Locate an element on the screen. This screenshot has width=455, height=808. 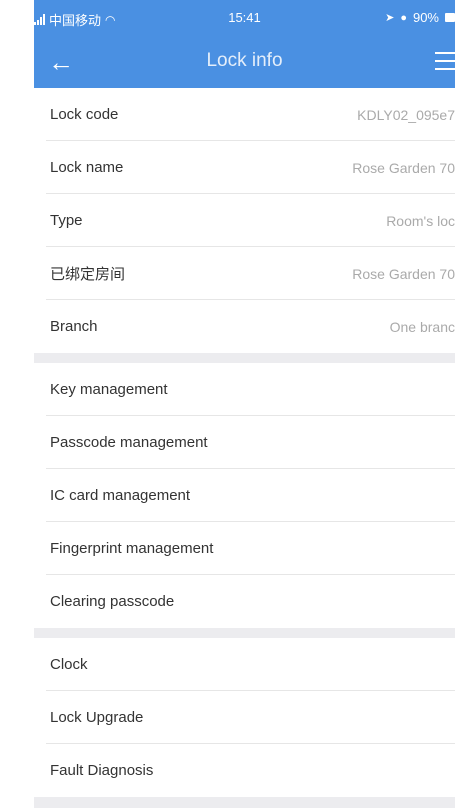
row-value: KDLY02_095e7 is located at coordinates (406, 114).